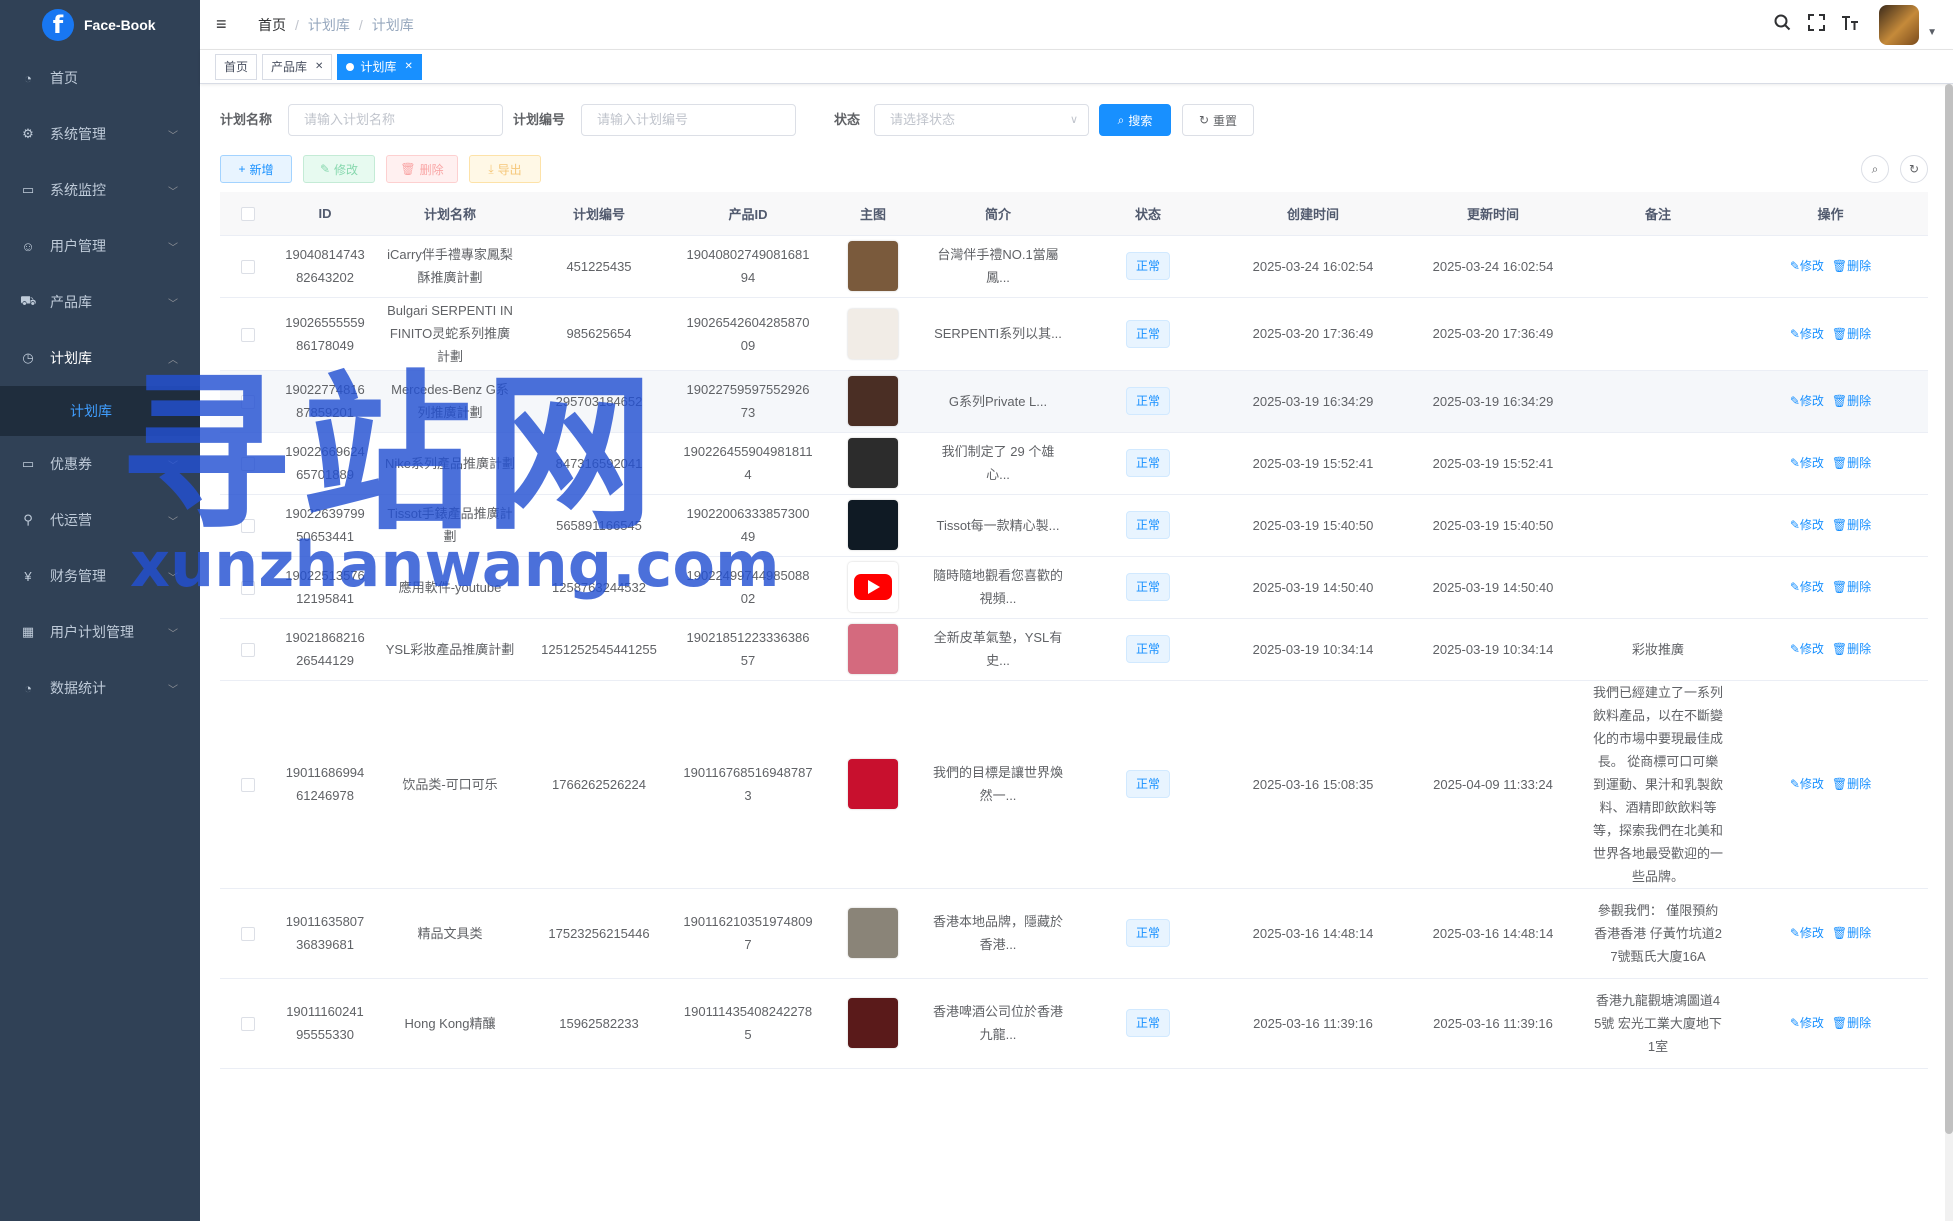 Image resolution: width=1953 pixels, height=1221 pixels. What do you see at coordinates (1313, 525) in the screenshot?
I see `cell-created-time: 2025-03-19 15:40:50` at bounding box center [1313, 525].